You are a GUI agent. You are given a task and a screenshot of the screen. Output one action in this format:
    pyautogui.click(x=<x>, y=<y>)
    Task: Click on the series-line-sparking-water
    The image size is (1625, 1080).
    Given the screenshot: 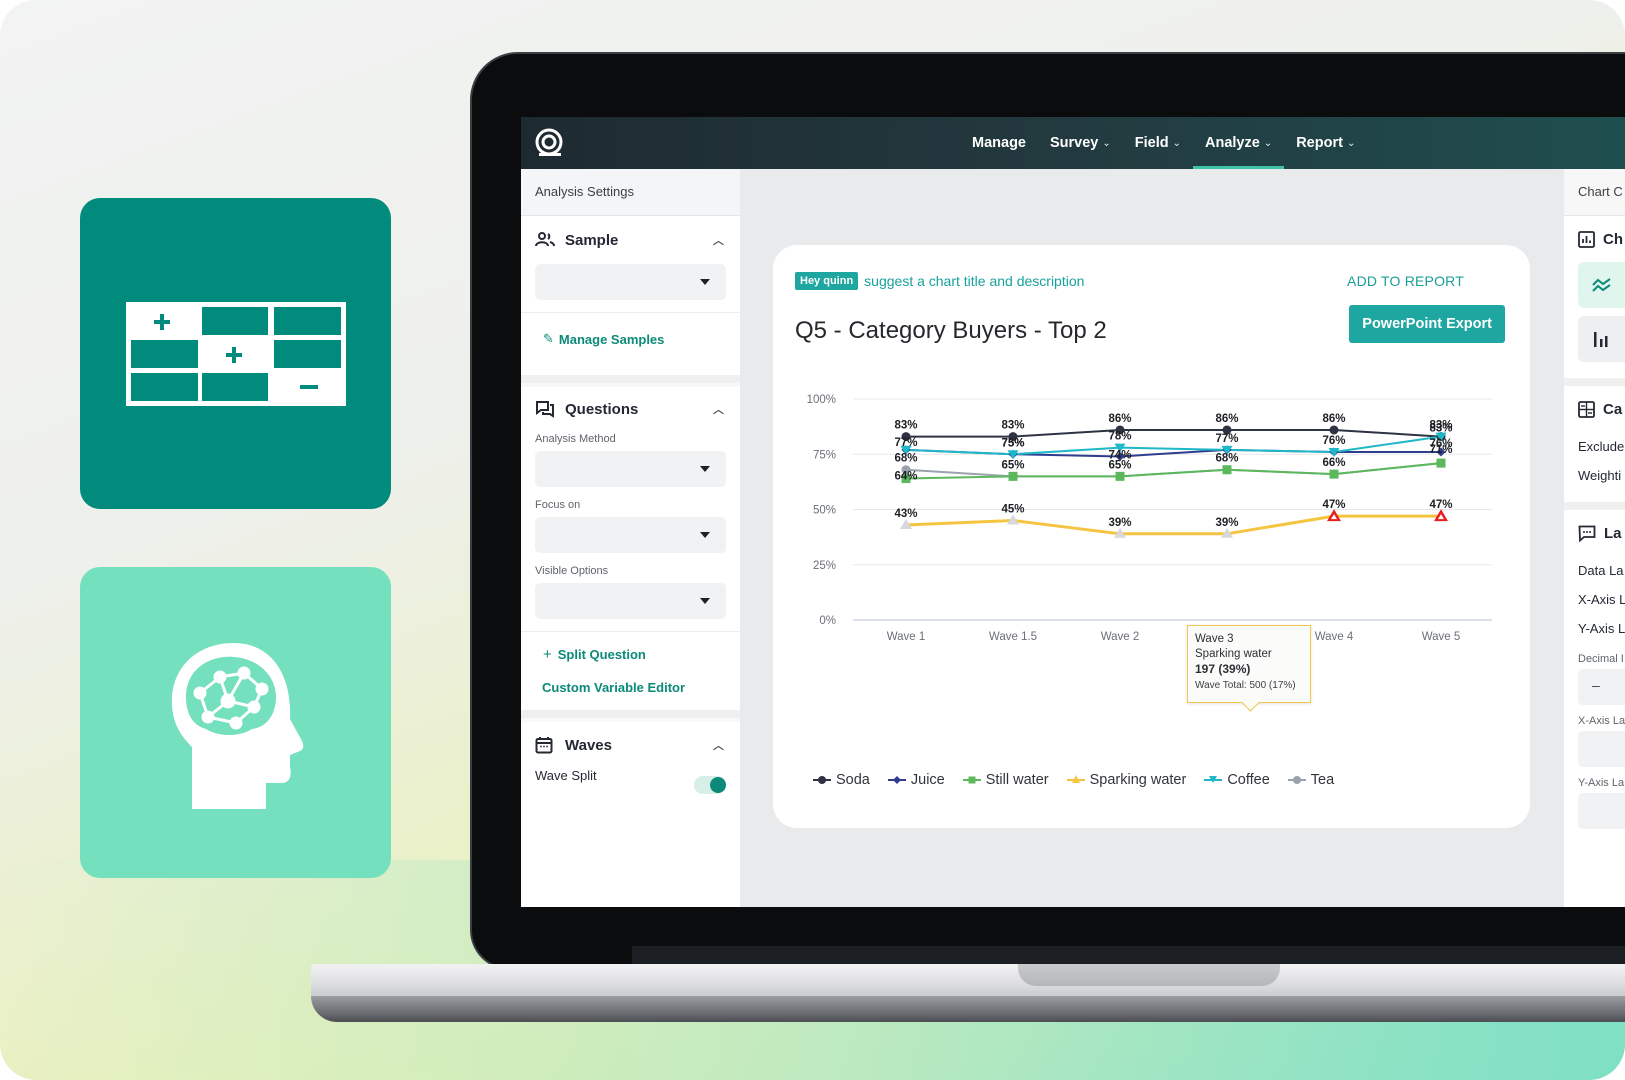 What is the action you would take?
    pyautogui.click(x=1173, y=525)
    